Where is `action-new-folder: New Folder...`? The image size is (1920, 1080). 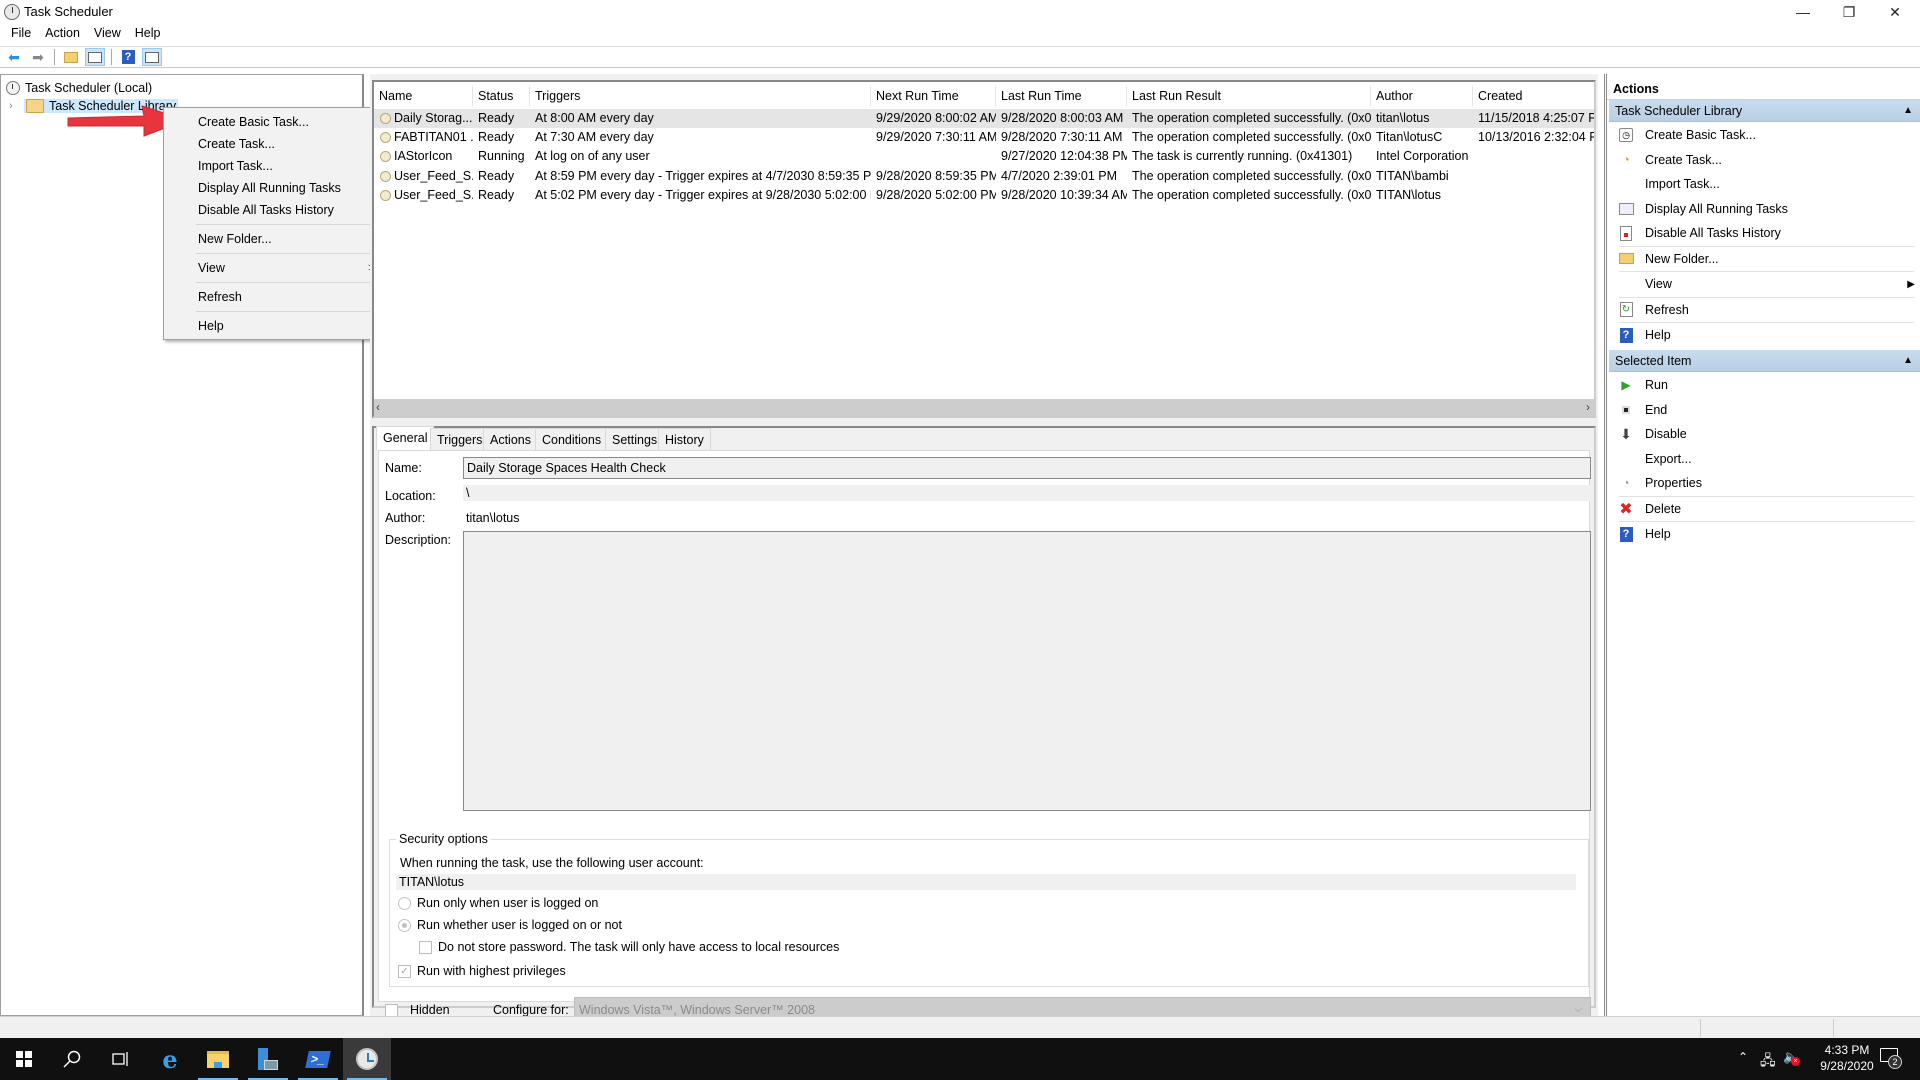 action-new-folder: New Folder... is located at coordinates (1764, 259).